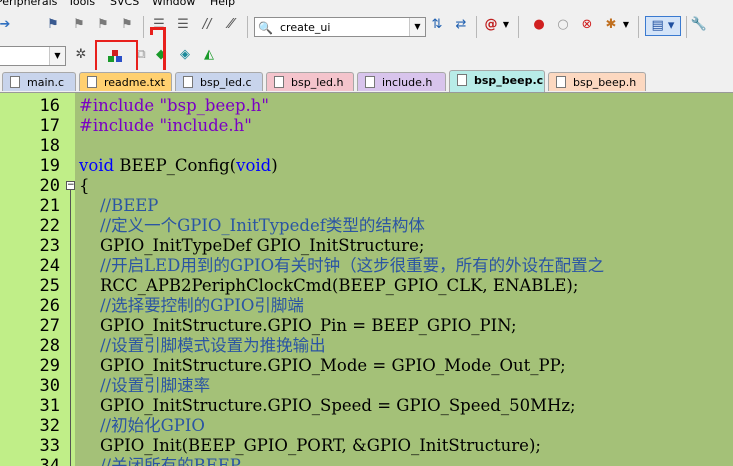 This screenshot has width=733, height=466. Describe the element at coordinates (49, 106) in the screenshot. I see `line-number: 16` at that location.